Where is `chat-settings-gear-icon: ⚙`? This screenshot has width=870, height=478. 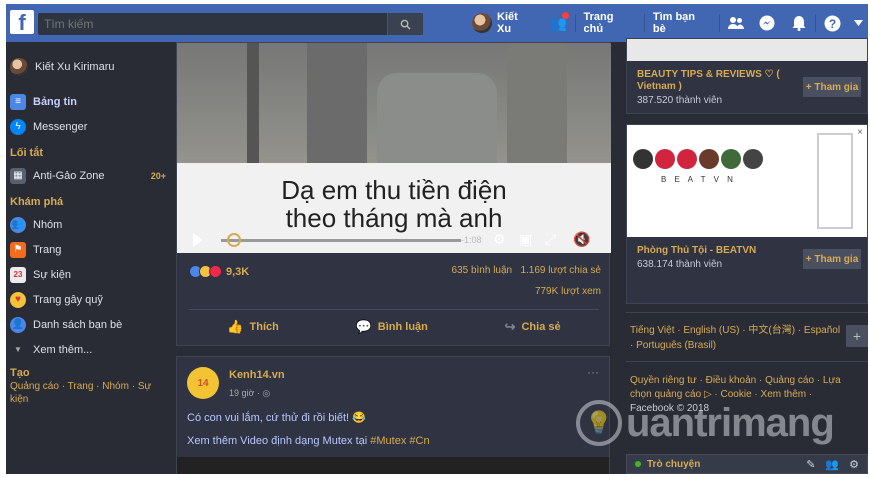
chat-settings-gear-icon: ⚙ is located at coordinates (854, 464).